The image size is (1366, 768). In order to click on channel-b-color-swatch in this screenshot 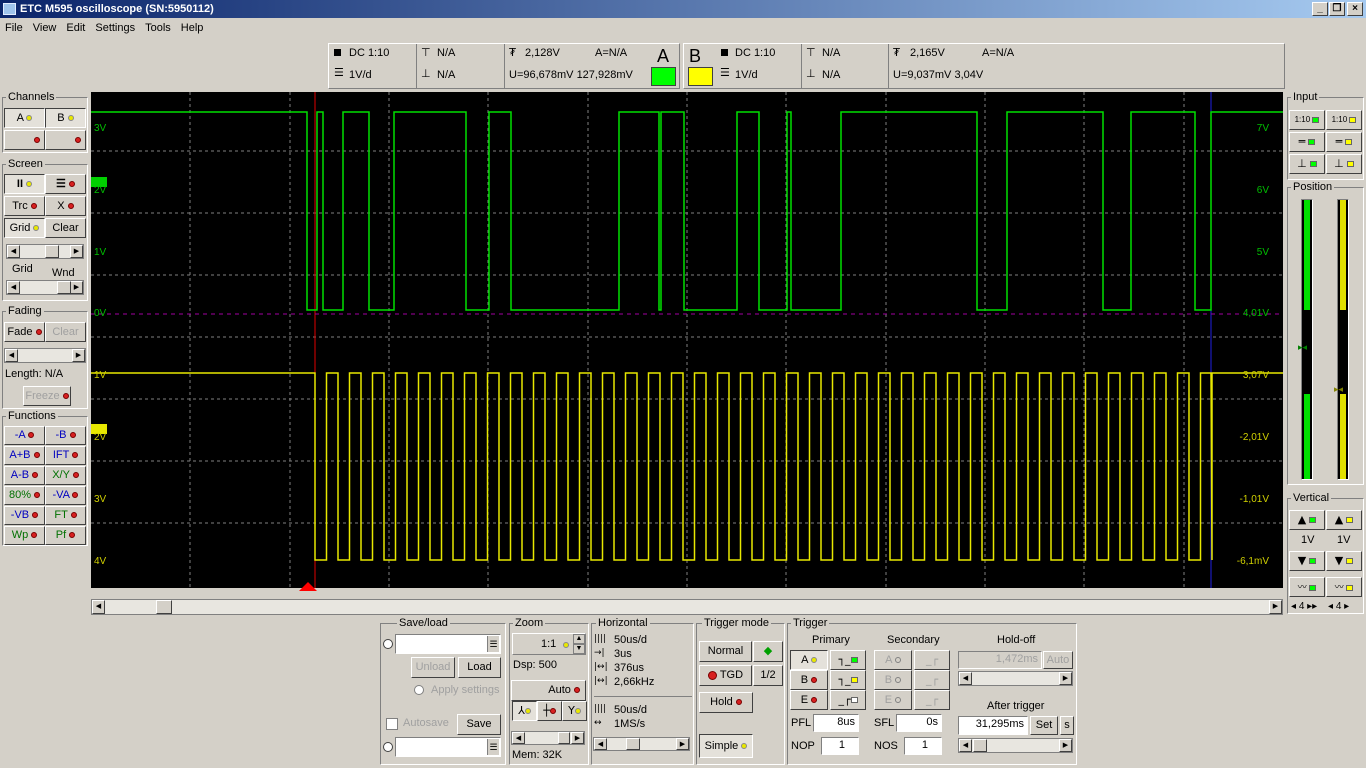, I will do `click(700, 76)`.